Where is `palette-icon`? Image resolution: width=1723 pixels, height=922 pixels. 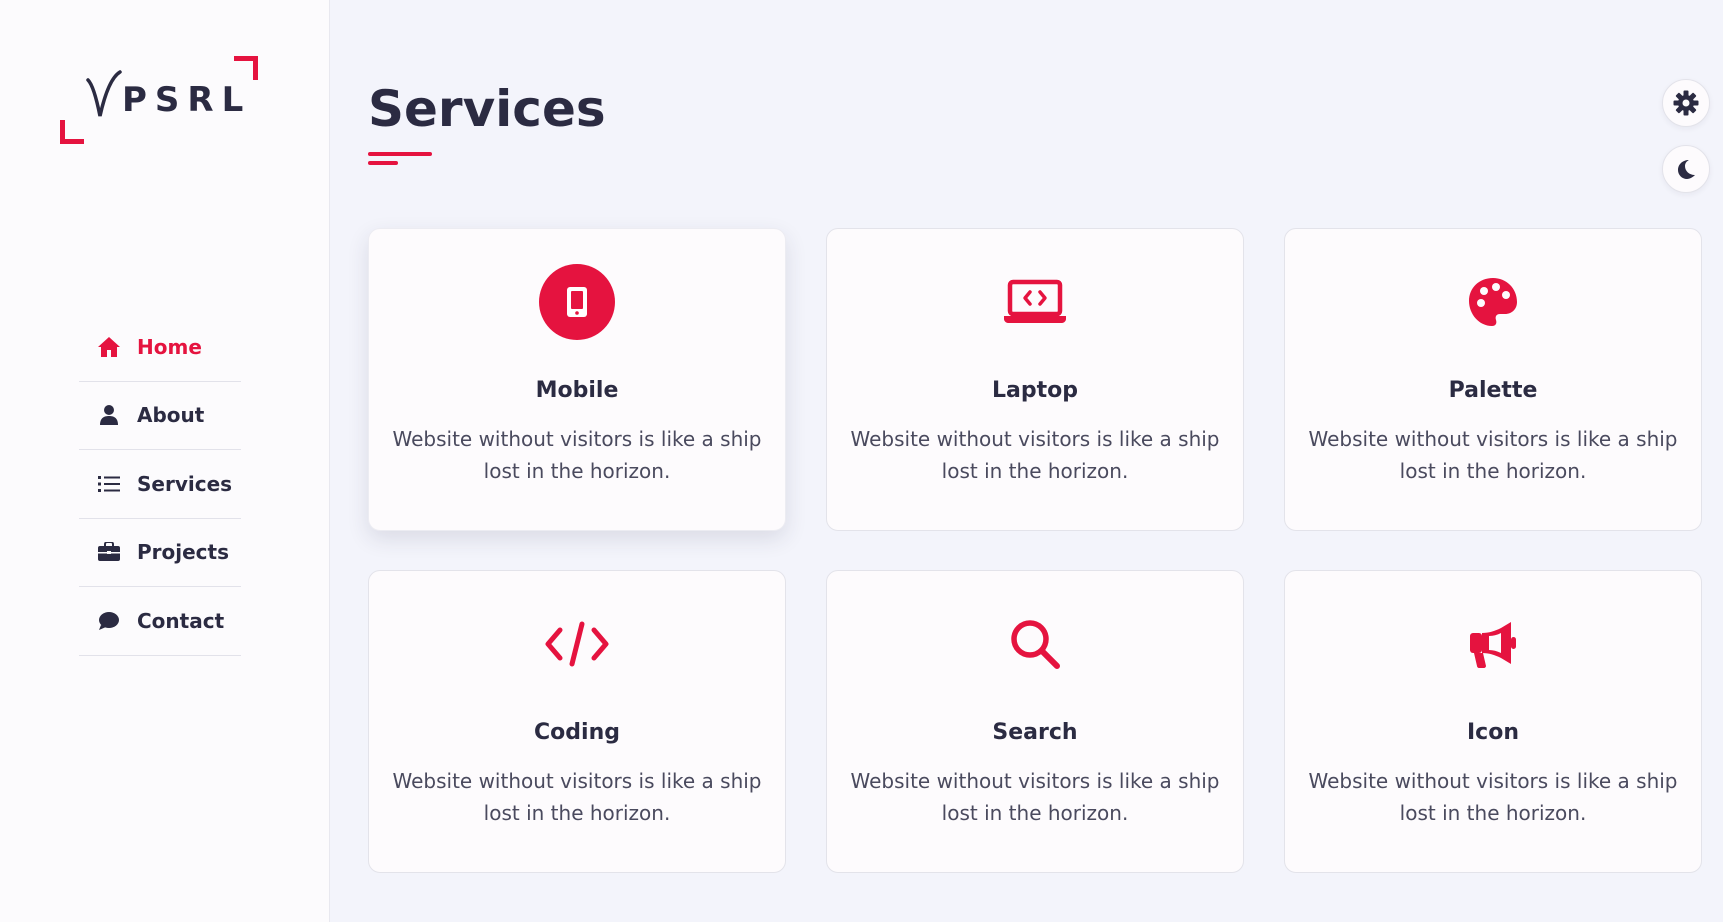 palette-icon is located at coordinates (1493, 302).